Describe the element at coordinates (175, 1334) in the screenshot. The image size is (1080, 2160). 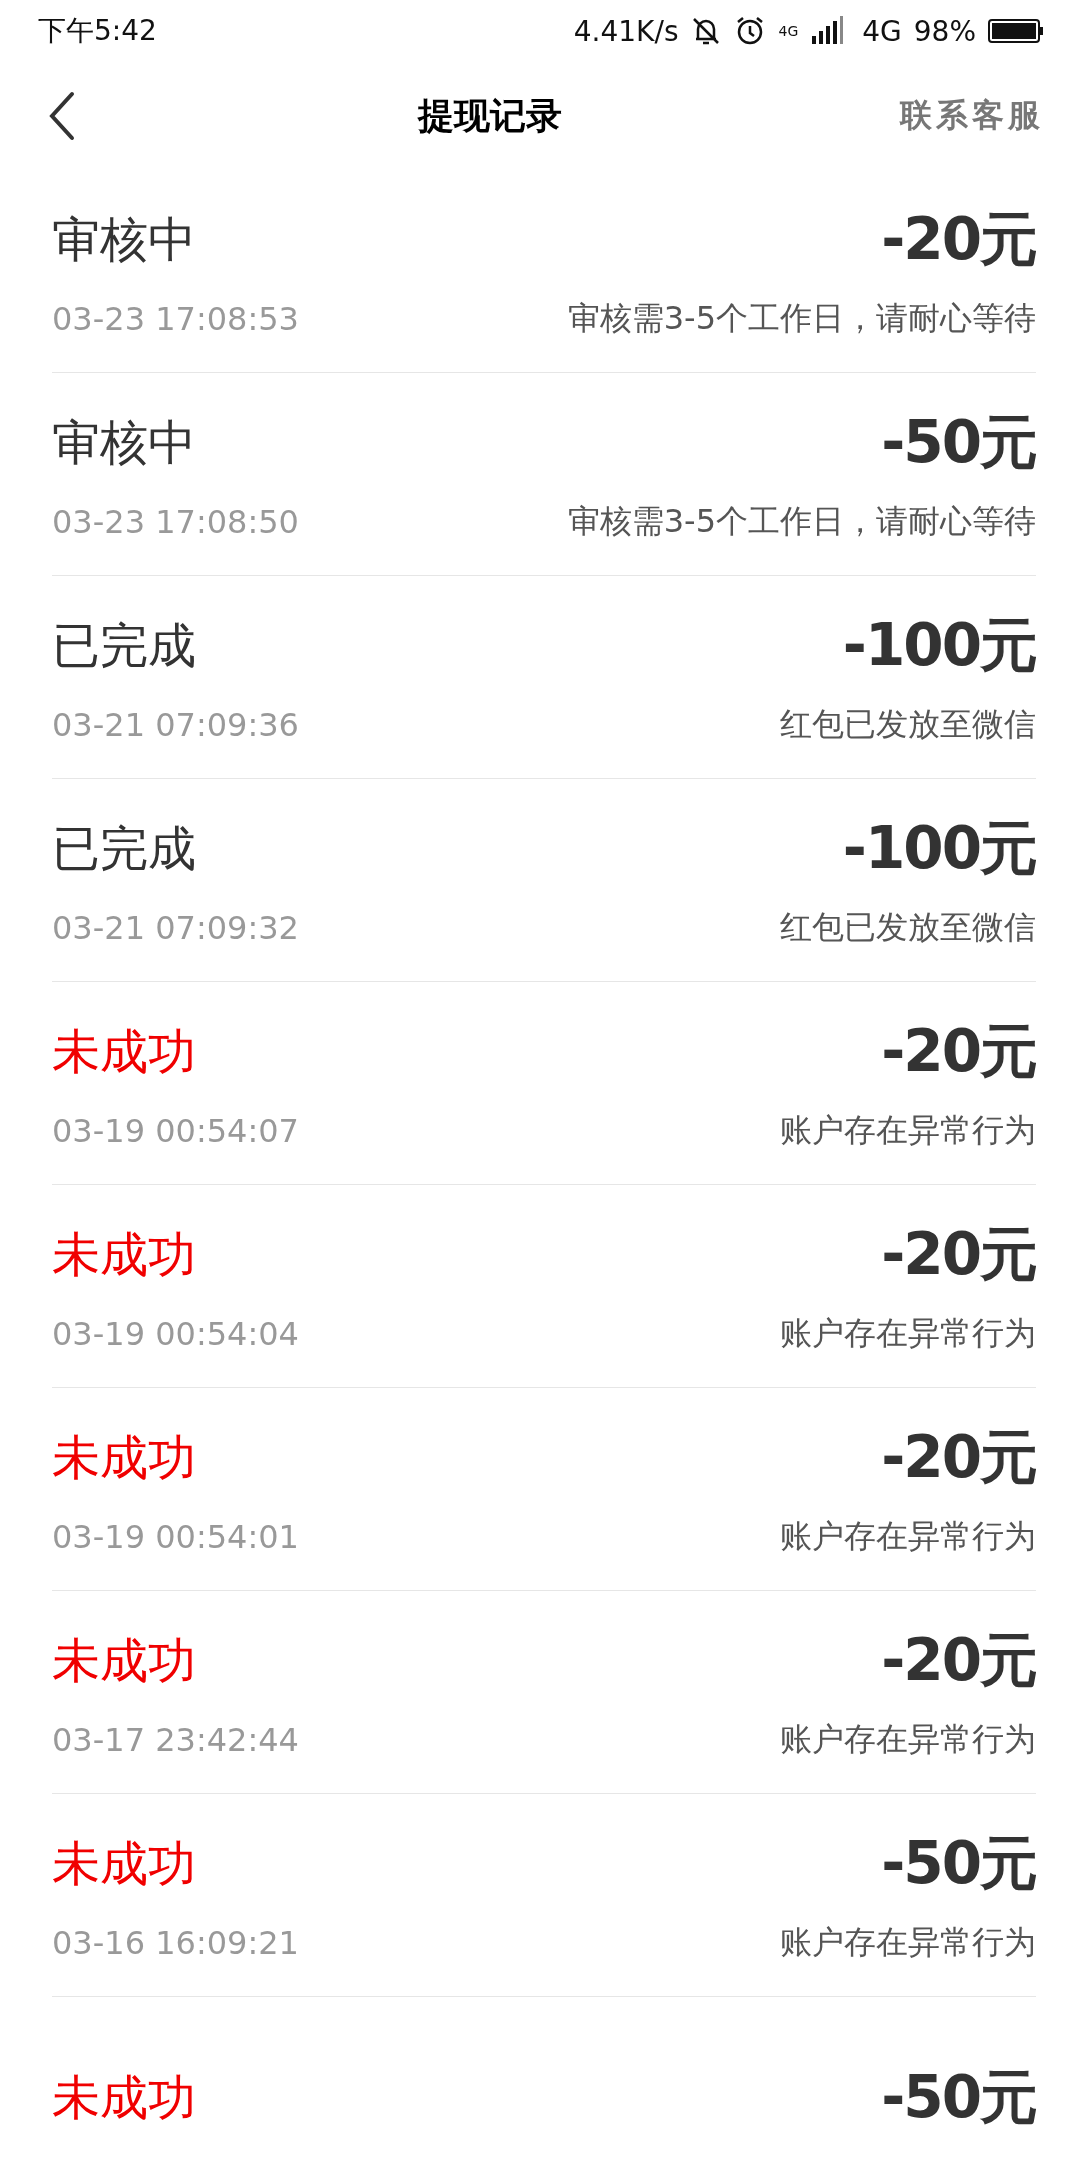
I see `record-time: 03-19 00:54:04` at that location.